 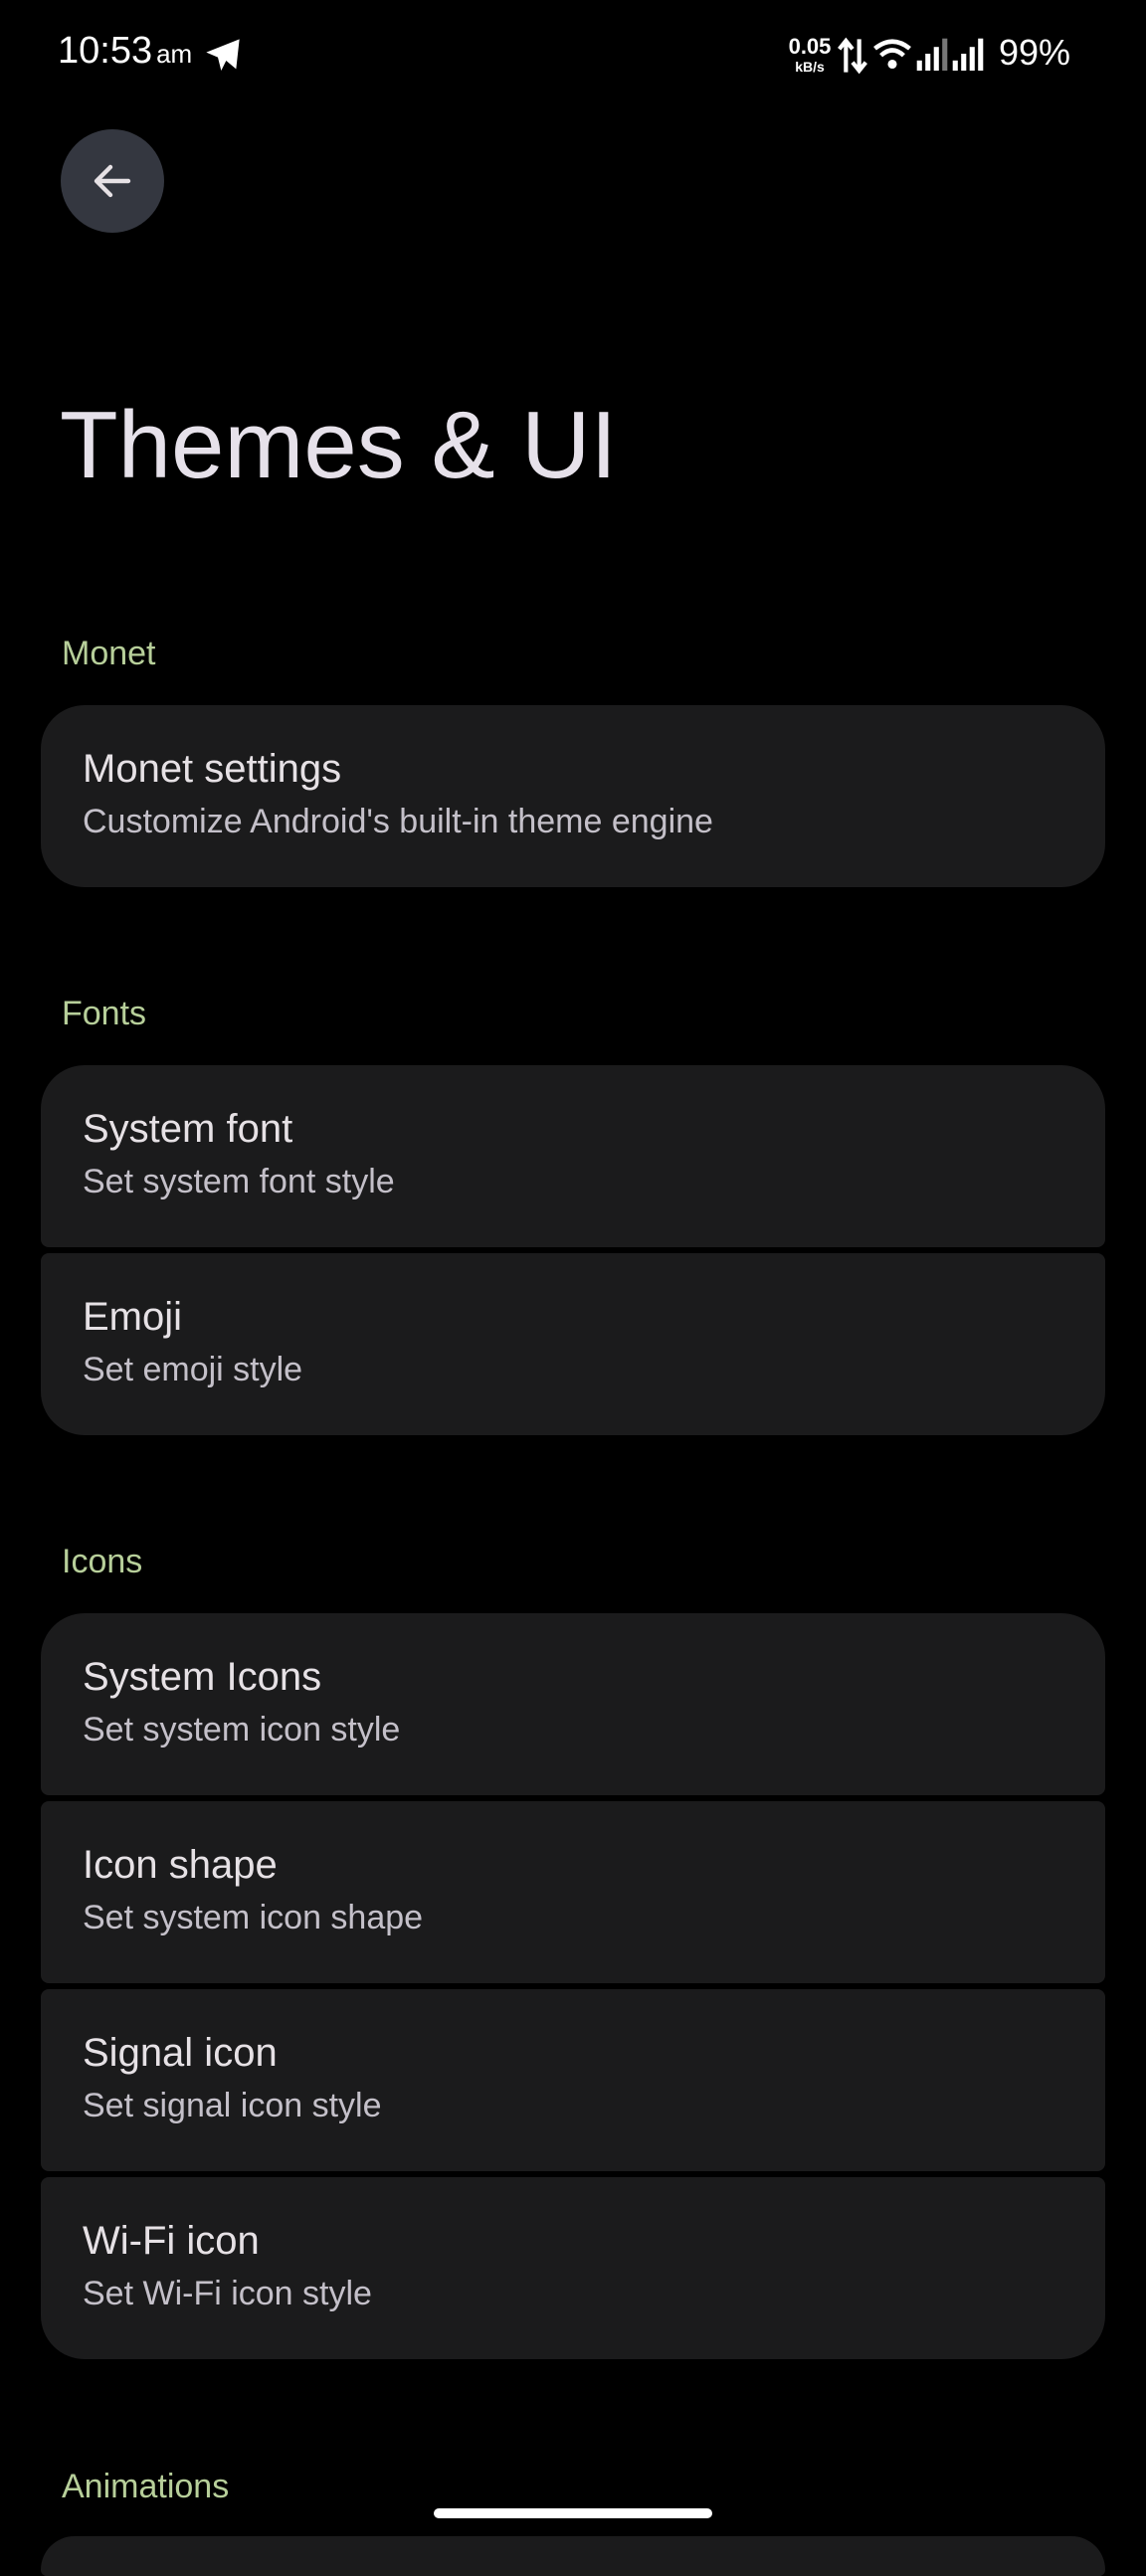 I want to click on setting-title: Icon shape, so click(x=180, y=1865).